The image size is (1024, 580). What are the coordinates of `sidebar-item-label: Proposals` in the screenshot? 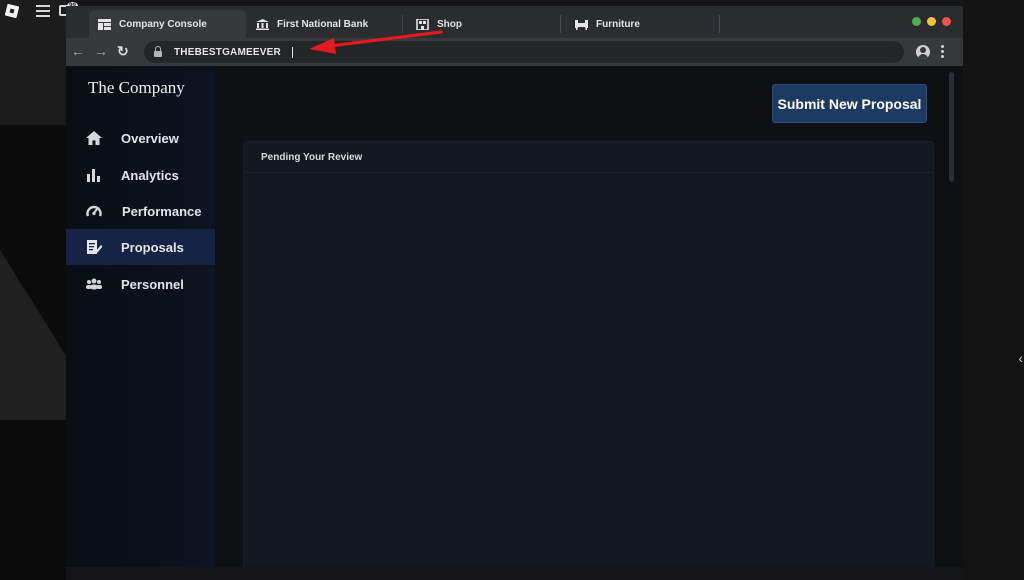 It's located at (152, 247).